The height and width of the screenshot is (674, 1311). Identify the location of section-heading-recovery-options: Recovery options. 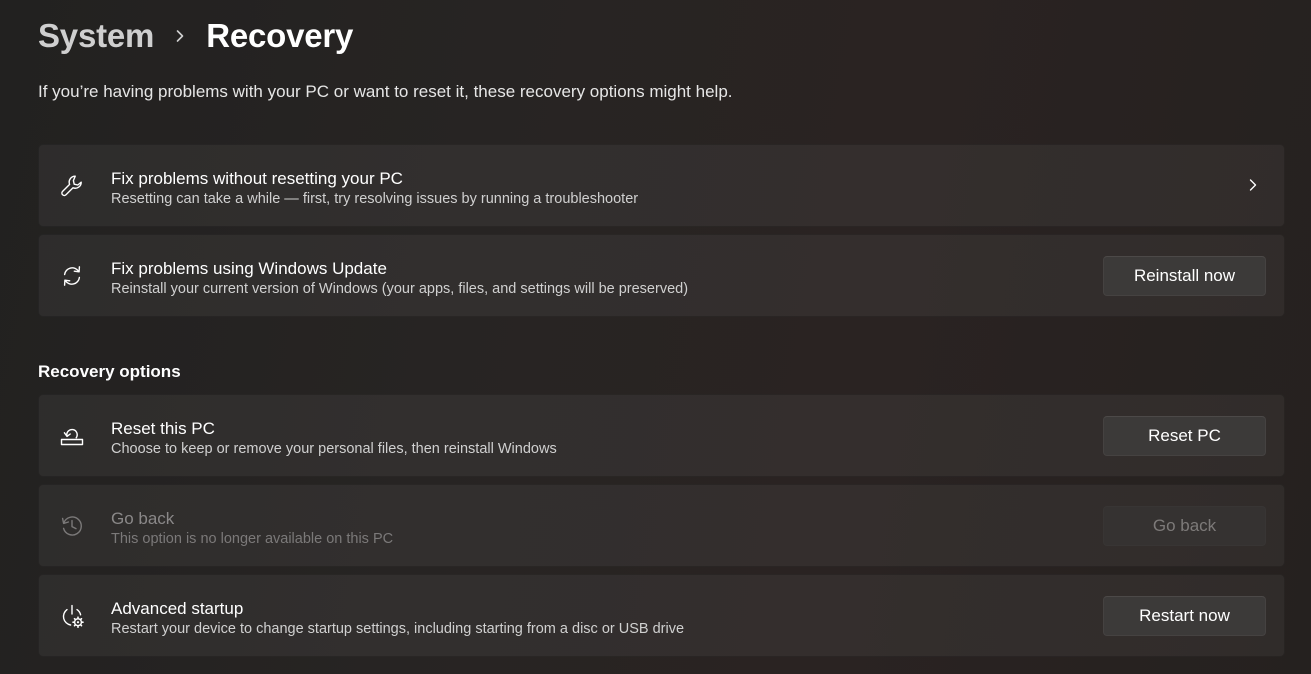
(109, 371).